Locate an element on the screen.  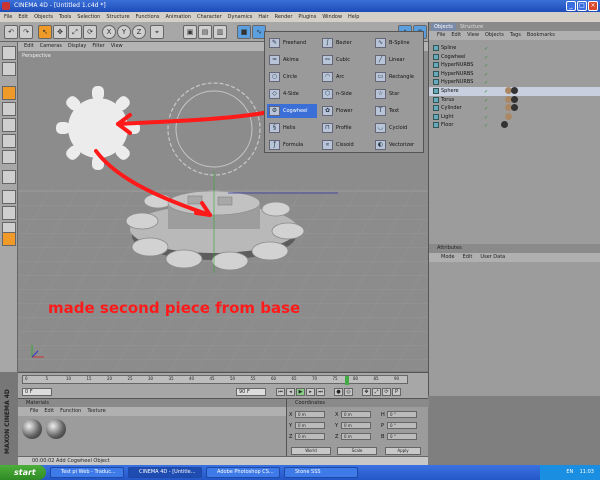
axis-x-toggle: X is located at coordinates (109, 32).